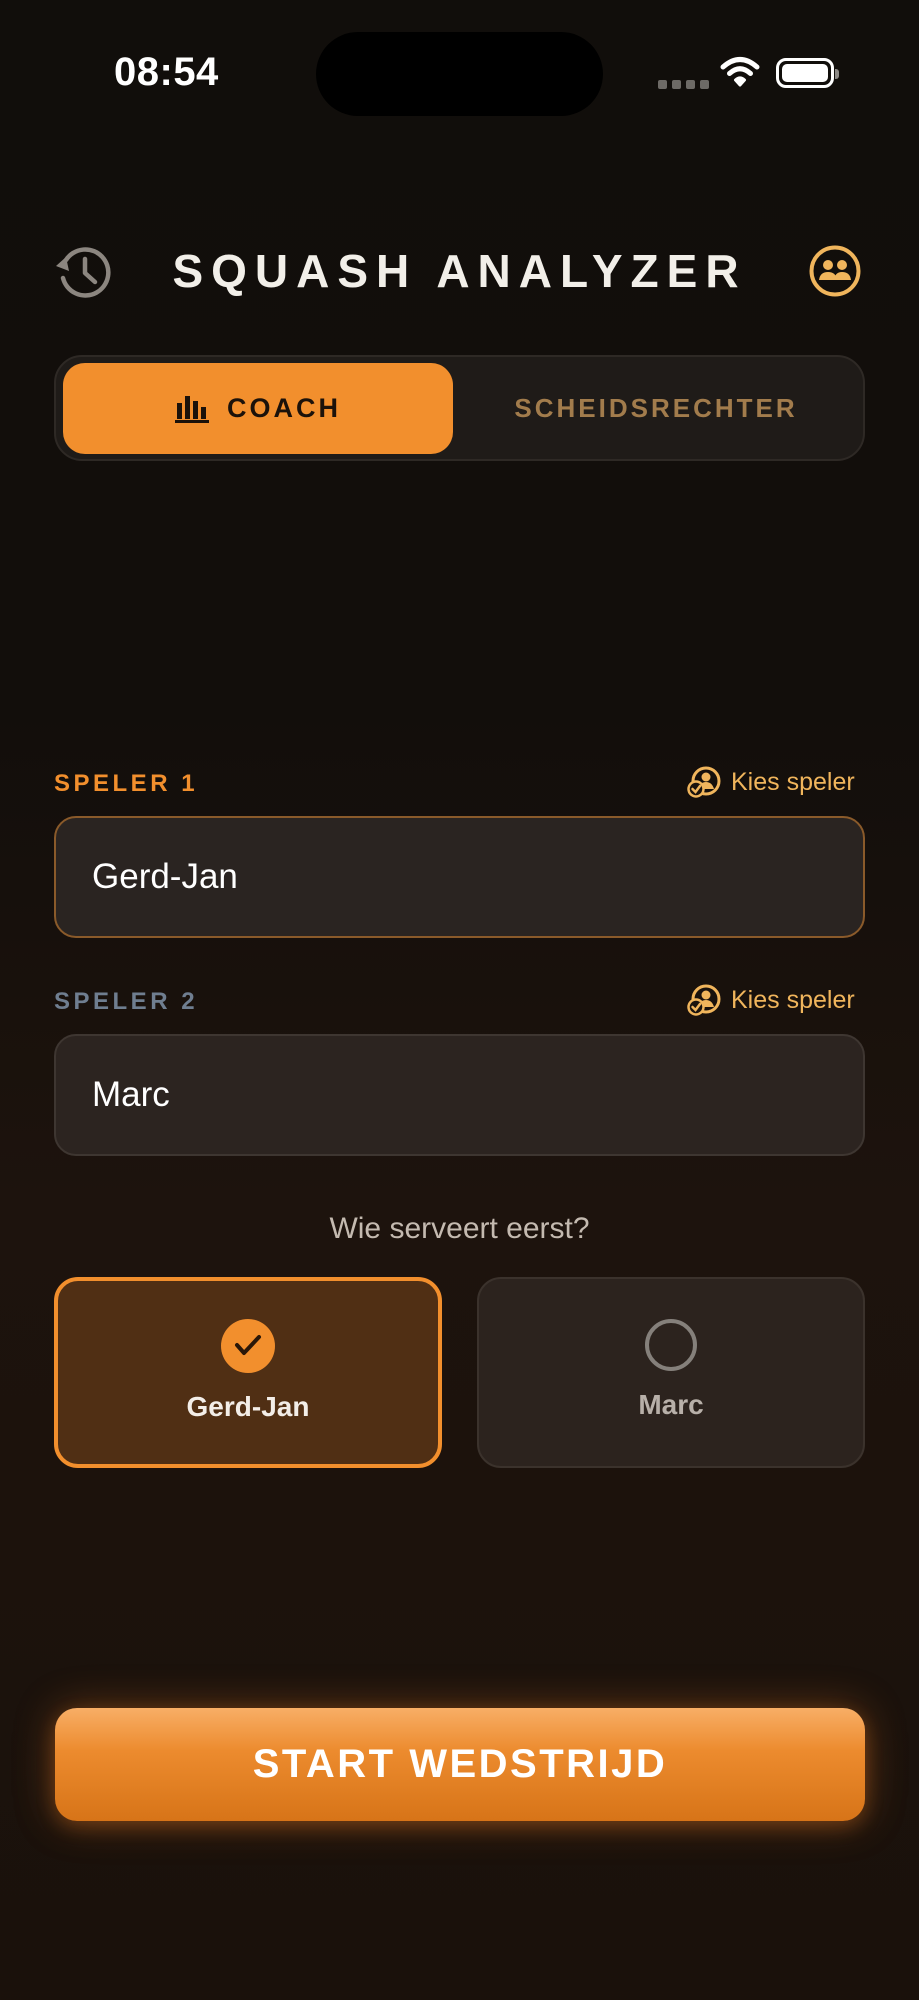 The image size is (919, 2000). I want to click on player2-label: SPELER 2, so click(126, 1001).